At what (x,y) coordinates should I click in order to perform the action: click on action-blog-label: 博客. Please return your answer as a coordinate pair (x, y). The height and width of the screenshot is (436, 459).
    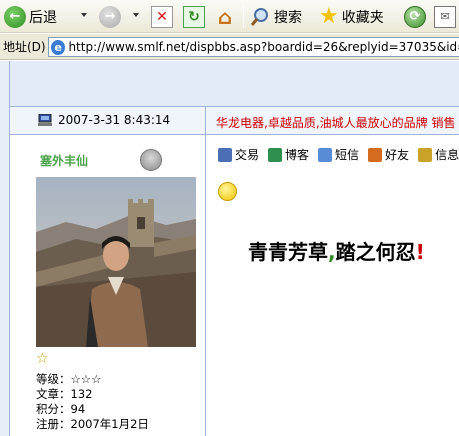
    Looking at the image, I should click on (297, 155).